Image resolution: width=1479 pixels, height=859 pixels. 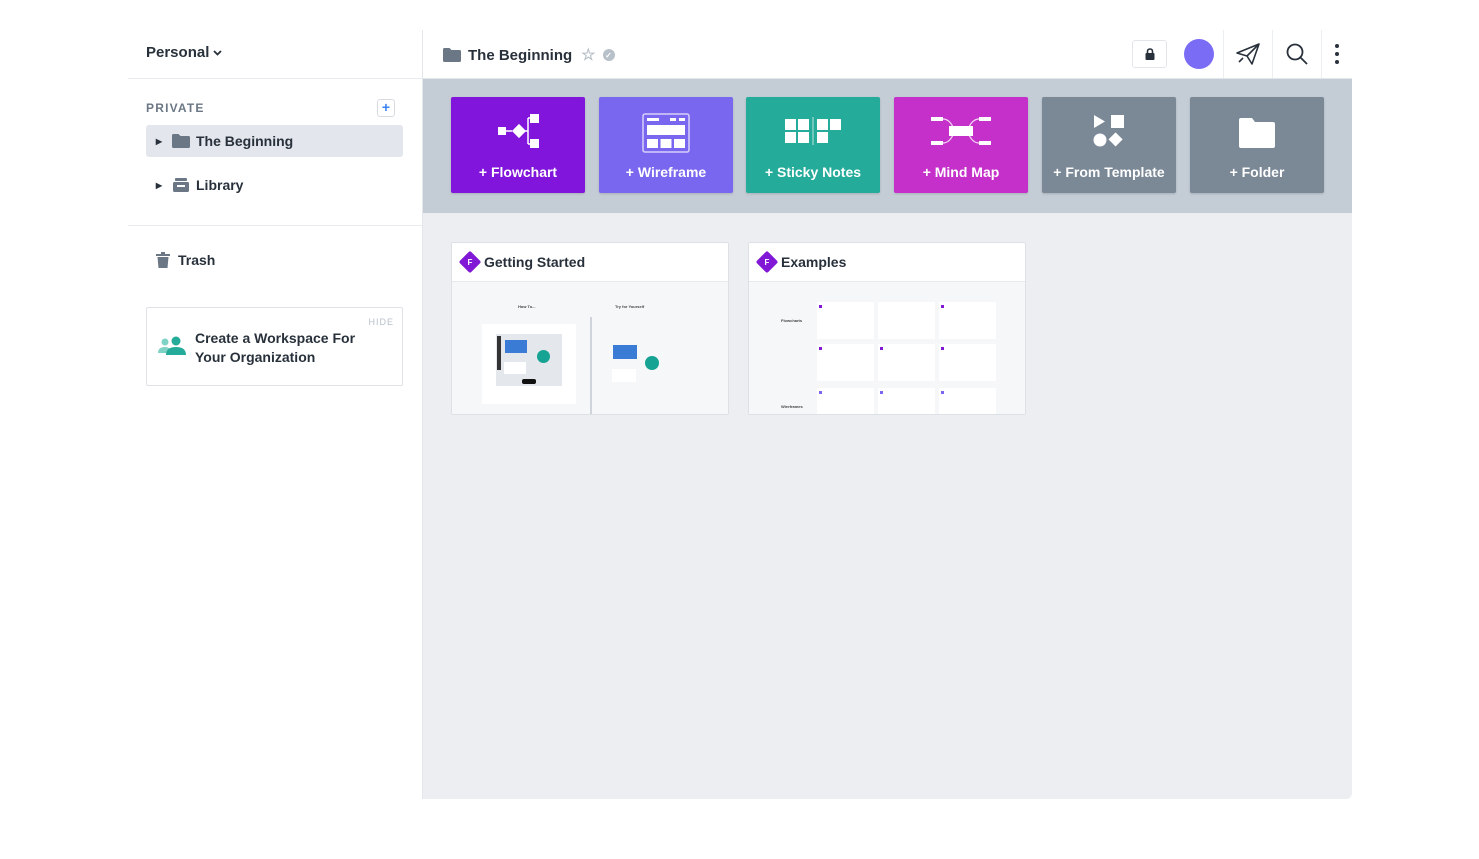 I want to click on avatar, so click(x=1199, y=54).